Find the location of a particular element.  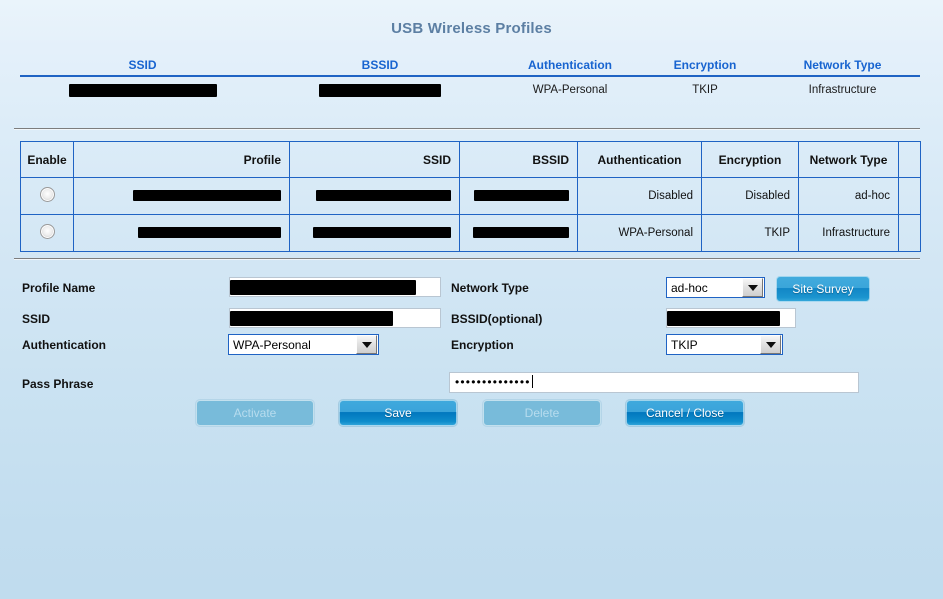

profiles-header-ssid: SSID is located at coordinates (374, 159).